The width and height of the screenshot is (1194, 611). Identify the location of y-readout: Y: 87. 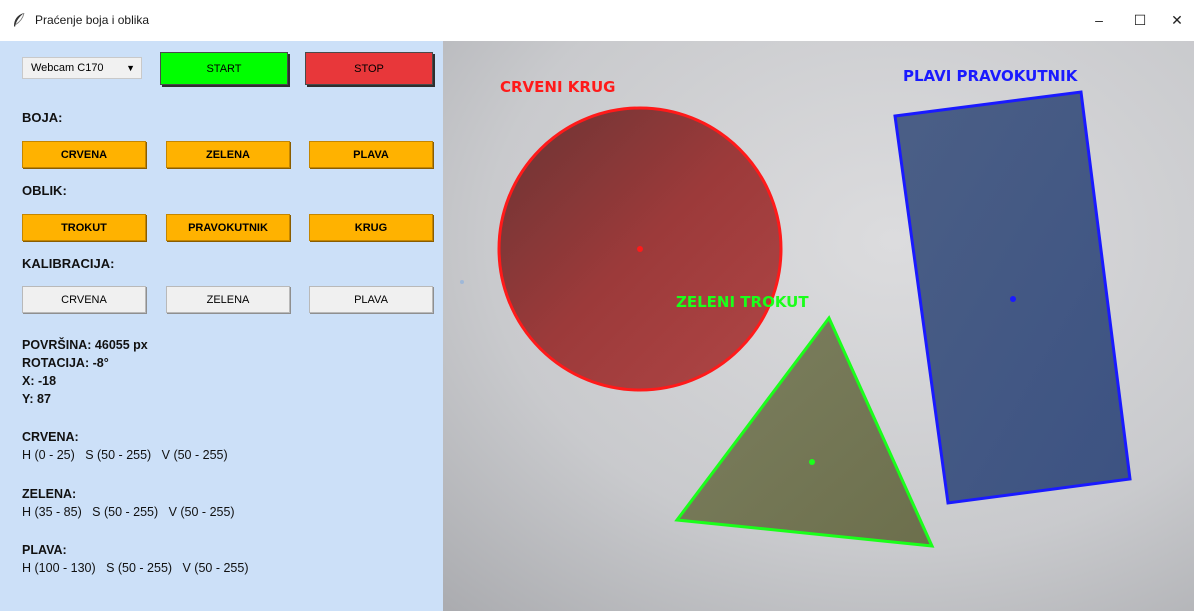
(36, 399).